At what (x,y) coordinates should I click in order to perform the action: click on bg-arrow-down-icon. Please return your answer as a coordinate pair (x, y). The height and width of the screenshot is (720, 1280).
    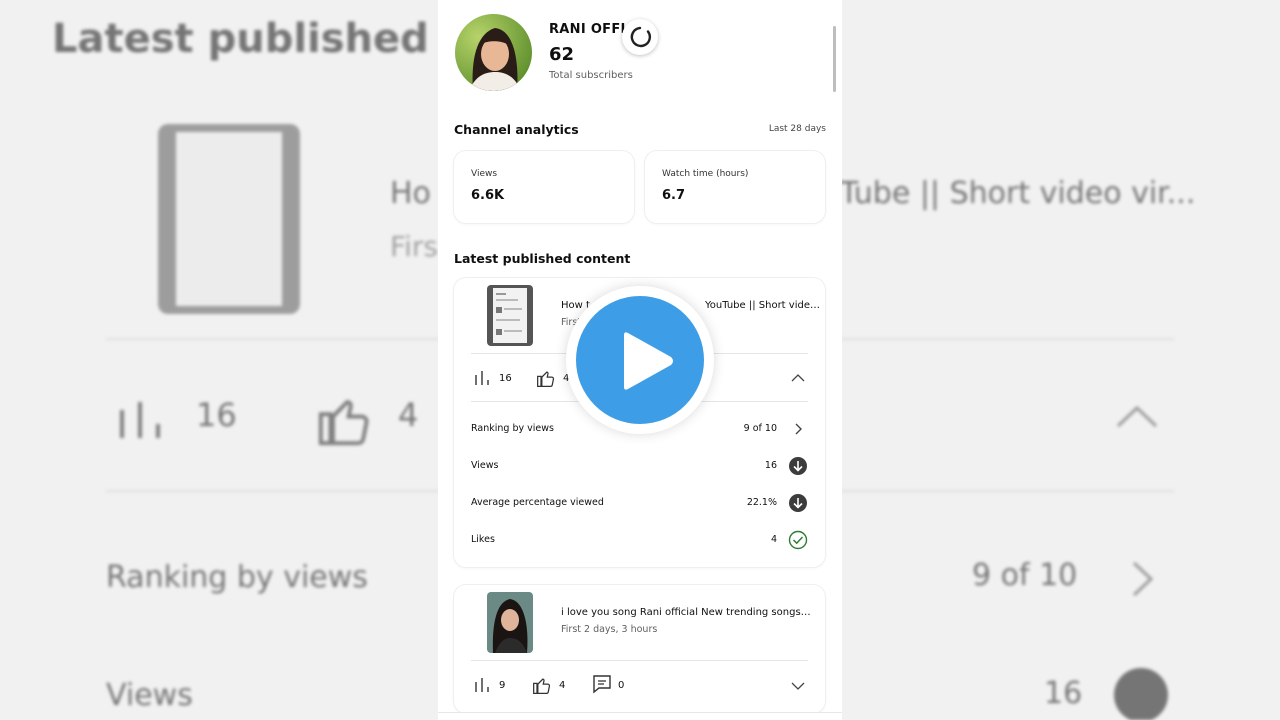
    Looking at the image, I should click on (1141, 694).